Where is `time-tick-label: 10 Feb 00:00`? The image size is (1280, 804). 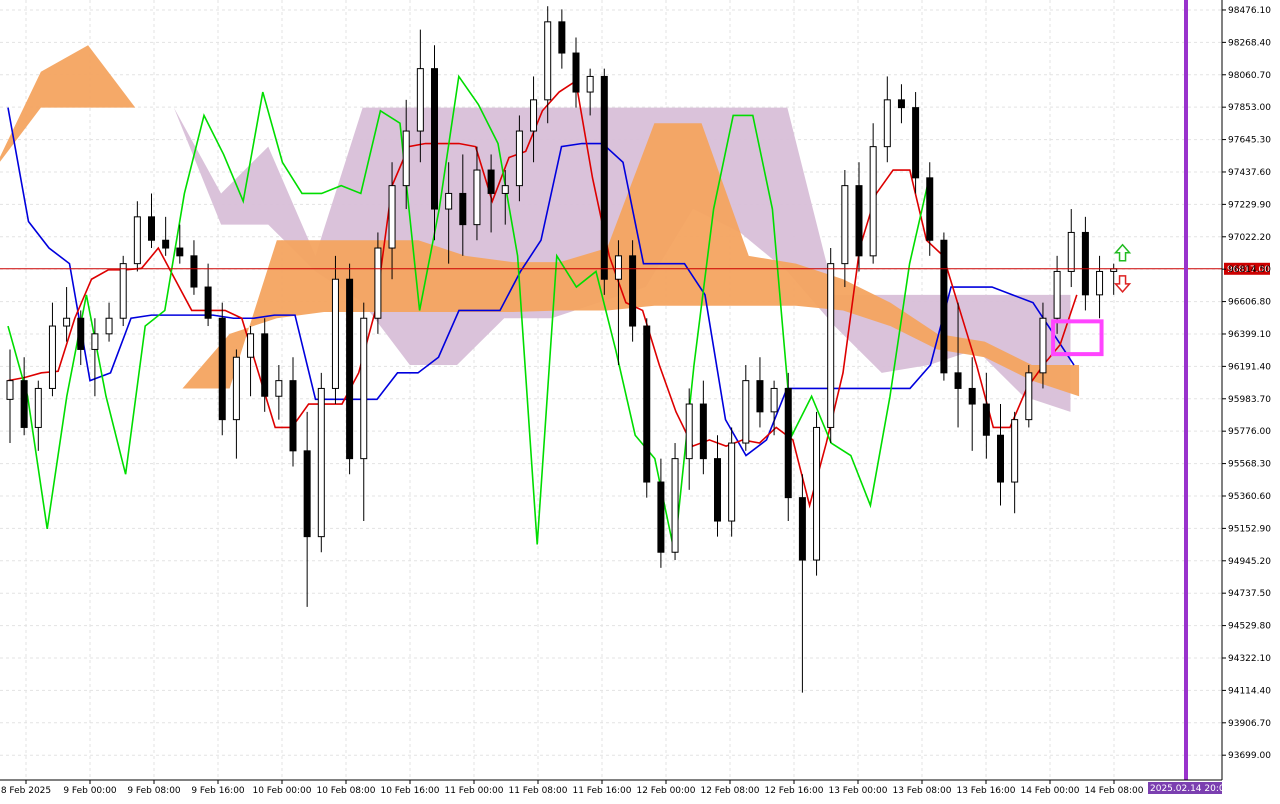 time-tick-label: 10 Feb 00:00 is located at coordinates (281, 791).